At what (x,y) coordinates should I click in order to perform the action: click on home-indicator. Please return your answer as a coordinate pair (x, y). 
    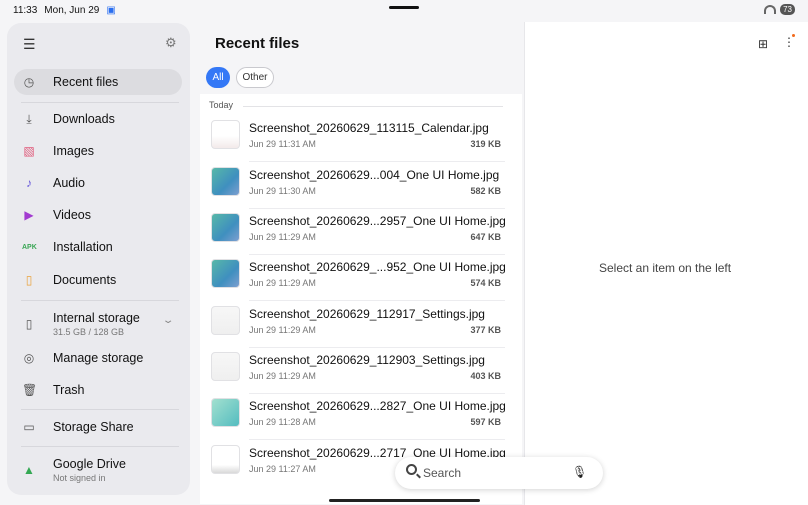
    Looking at the image, I should click on (404, 500).